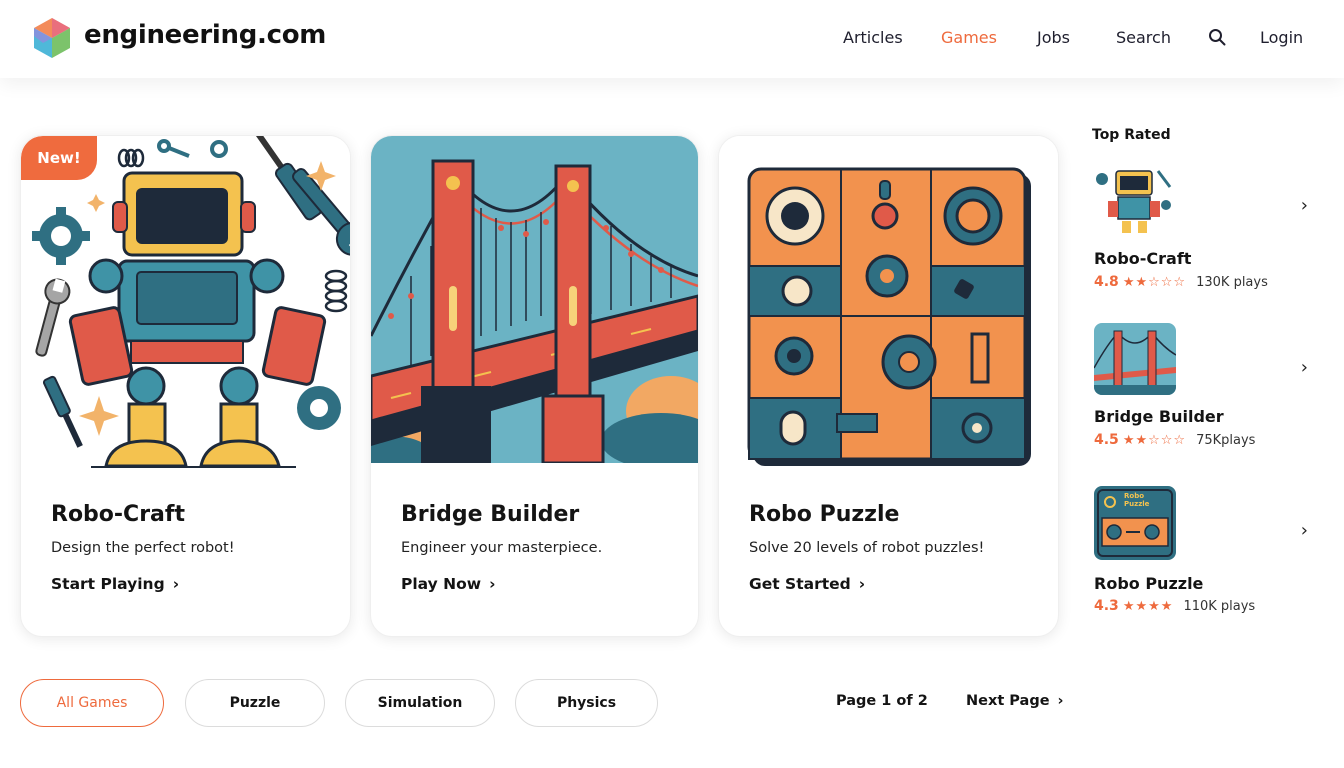 This screenshot has height=768, width=1344. I want to click on next-page-button: Next Page ›, so click(1015, 701).